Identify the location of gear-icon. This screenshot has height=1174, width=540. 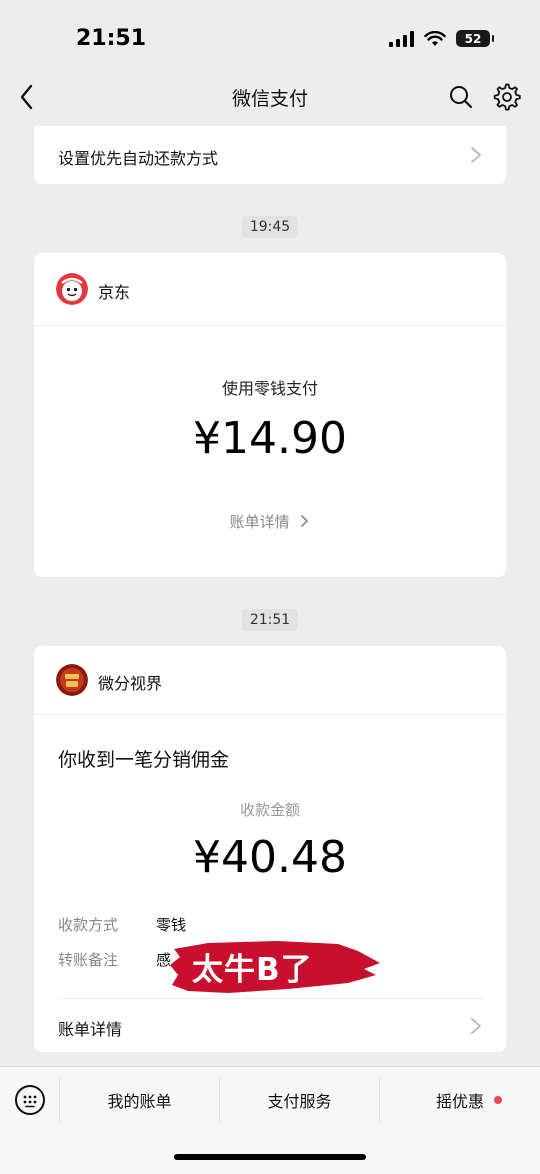
(507, 97).